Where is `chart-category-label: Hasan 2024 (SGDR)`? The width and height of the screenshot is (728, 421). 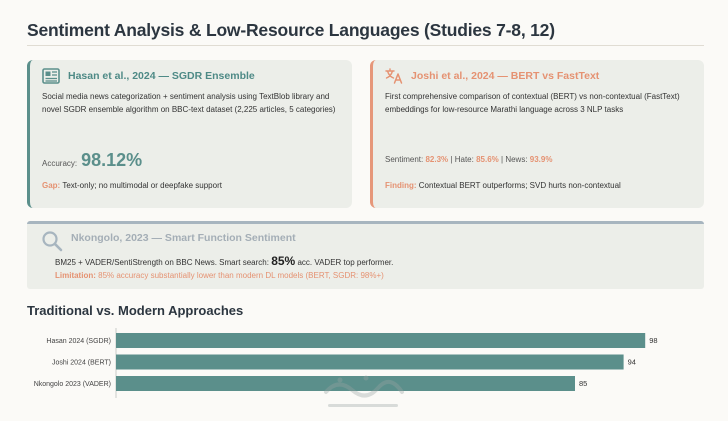 chart-category-label: Hasan 2024 (SGDR) is located at coordinates (78, 341).